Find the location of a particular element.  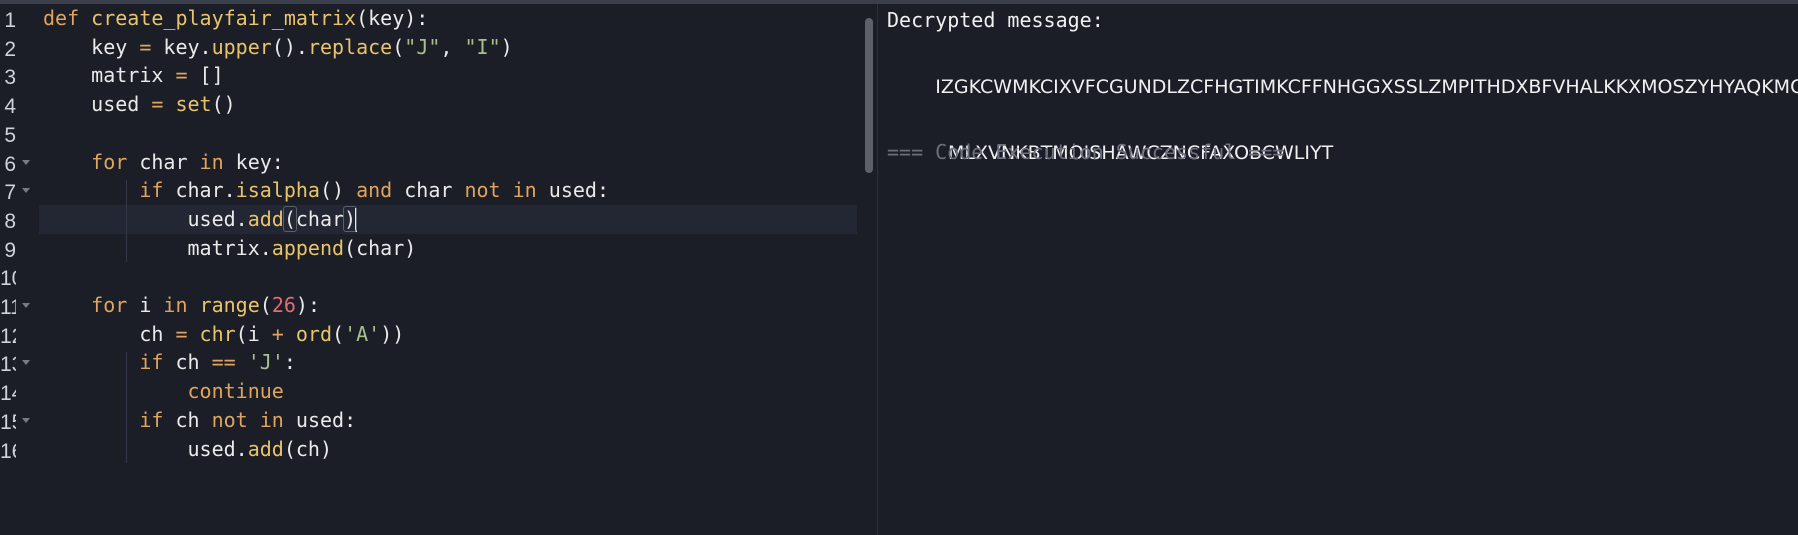

code-line: if char.isalpha() and char not in used: is located at coordinates (326, 190).